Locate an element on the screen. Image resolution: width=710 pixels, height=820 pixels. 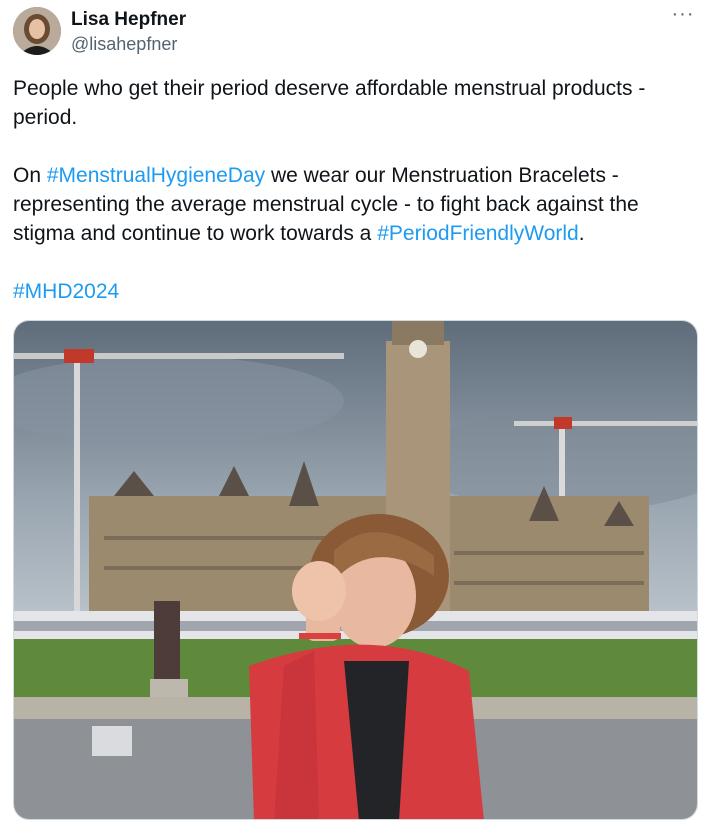
tweet-text-line-2: period. is located at coordinates (45, 117).